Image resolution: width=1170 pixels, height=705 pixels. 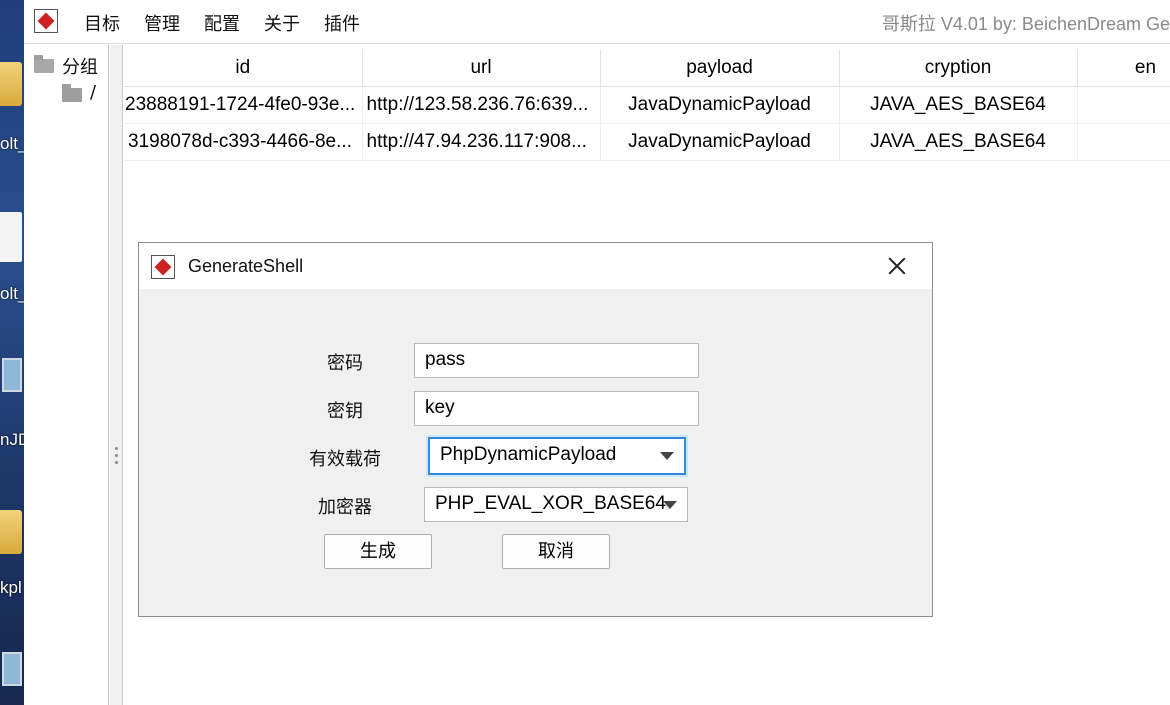 What do you see at coordinates (556, 551) in the screenshot?
I see `cancel-button: 取消` at bounding box center [556, 551].